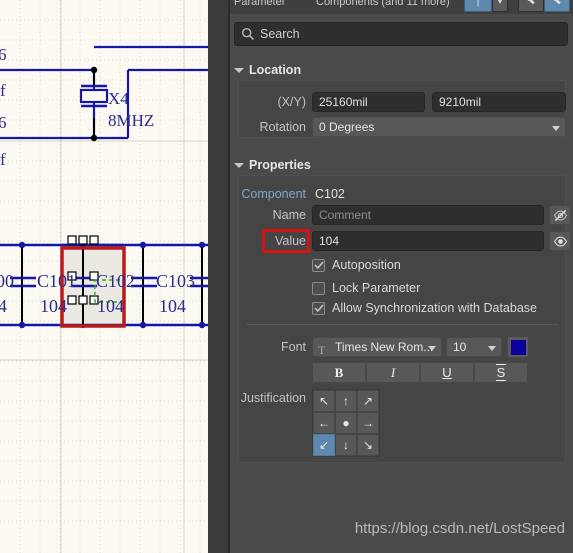  I want to click on clipped-label-4: f, so click(3, 159).